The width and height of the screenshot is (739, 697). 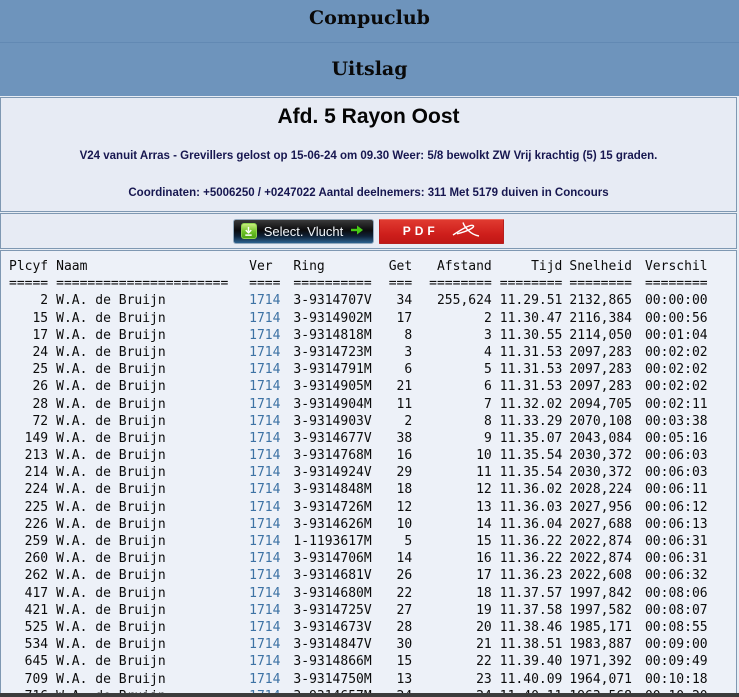 I want to click on cell-tijd: 11.38.51, so click(x=531, y=645).